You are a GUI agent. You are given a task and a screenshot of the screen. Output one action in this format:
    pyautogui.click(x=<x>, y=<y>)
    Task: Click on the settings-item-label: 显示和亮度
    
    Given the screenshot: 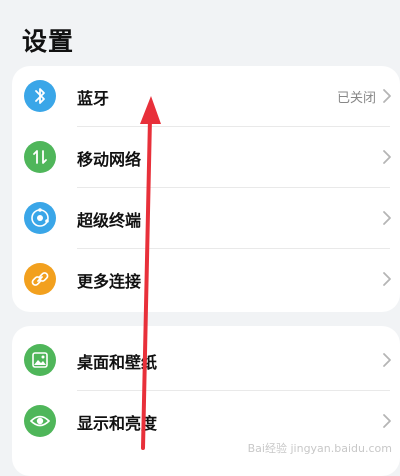 What is the action you would take?
    pyautogui.click(x=117, y=423)
    